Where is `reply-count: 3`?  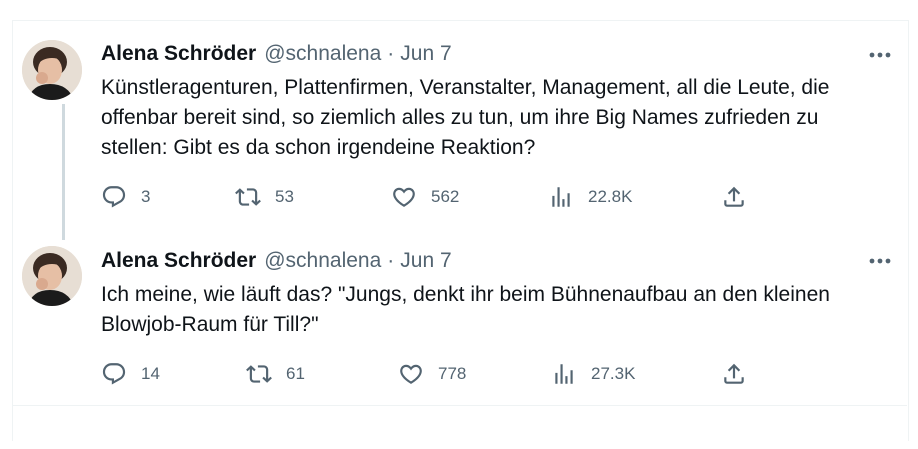 reply-count: 3 is located at coordinates (146, 196).